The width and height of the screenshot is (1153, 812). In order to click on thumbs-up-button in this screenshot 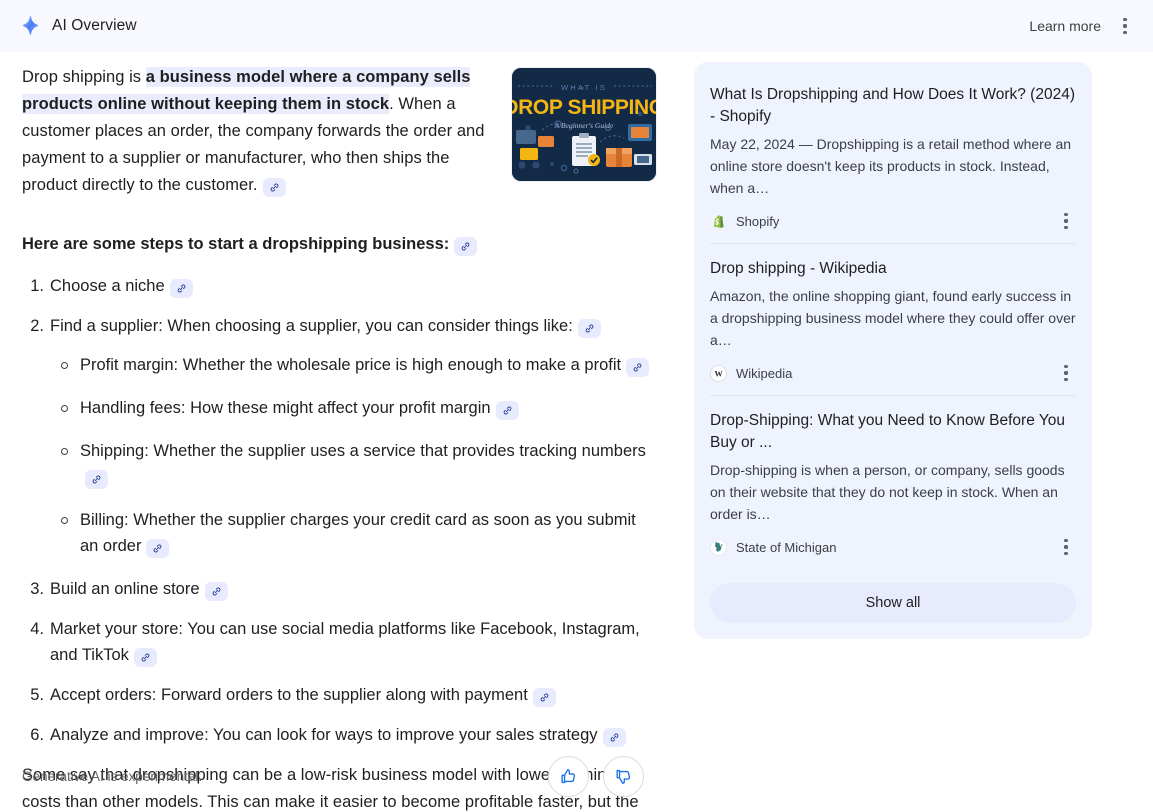, I will do `click(568, 776)`.